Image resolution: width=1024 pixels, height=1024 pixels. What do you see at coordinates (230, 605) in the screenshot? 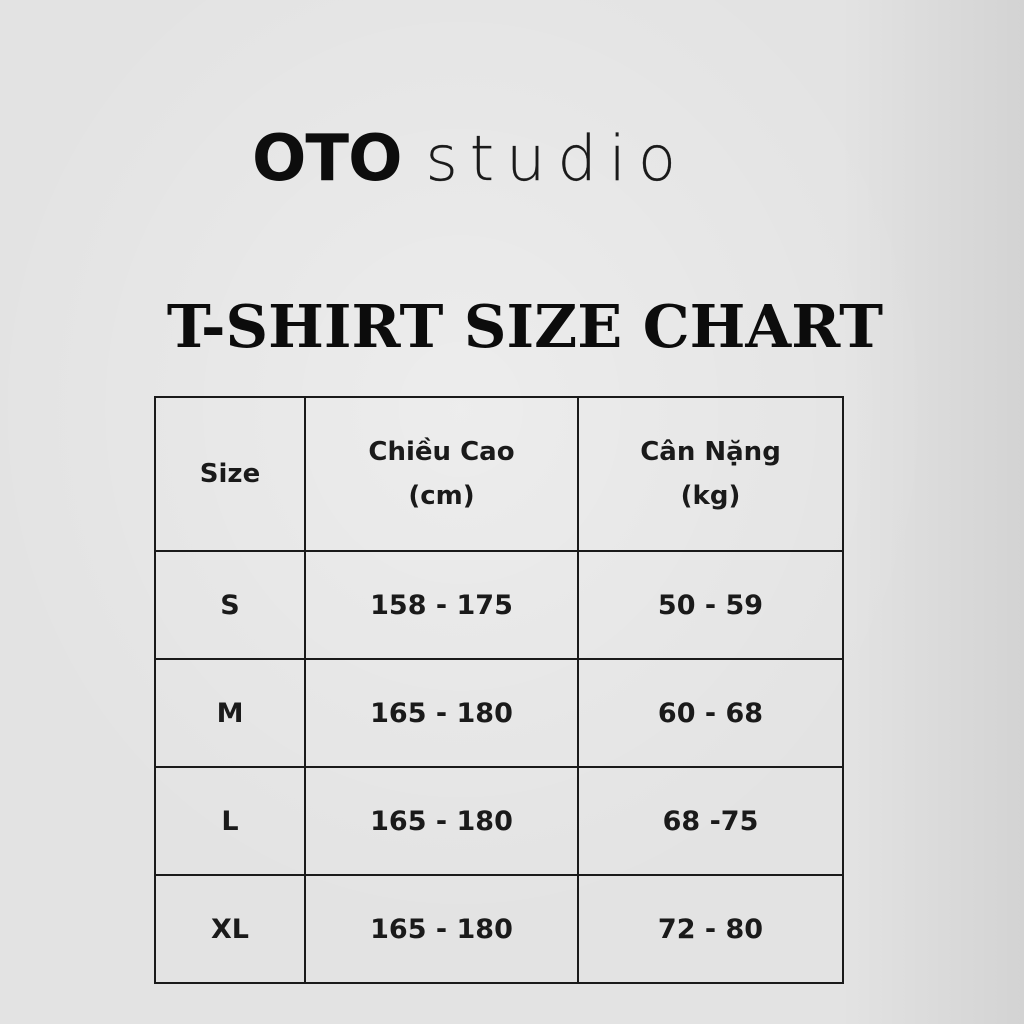
I see `cell-size: S` at bounding box center [230, 605].